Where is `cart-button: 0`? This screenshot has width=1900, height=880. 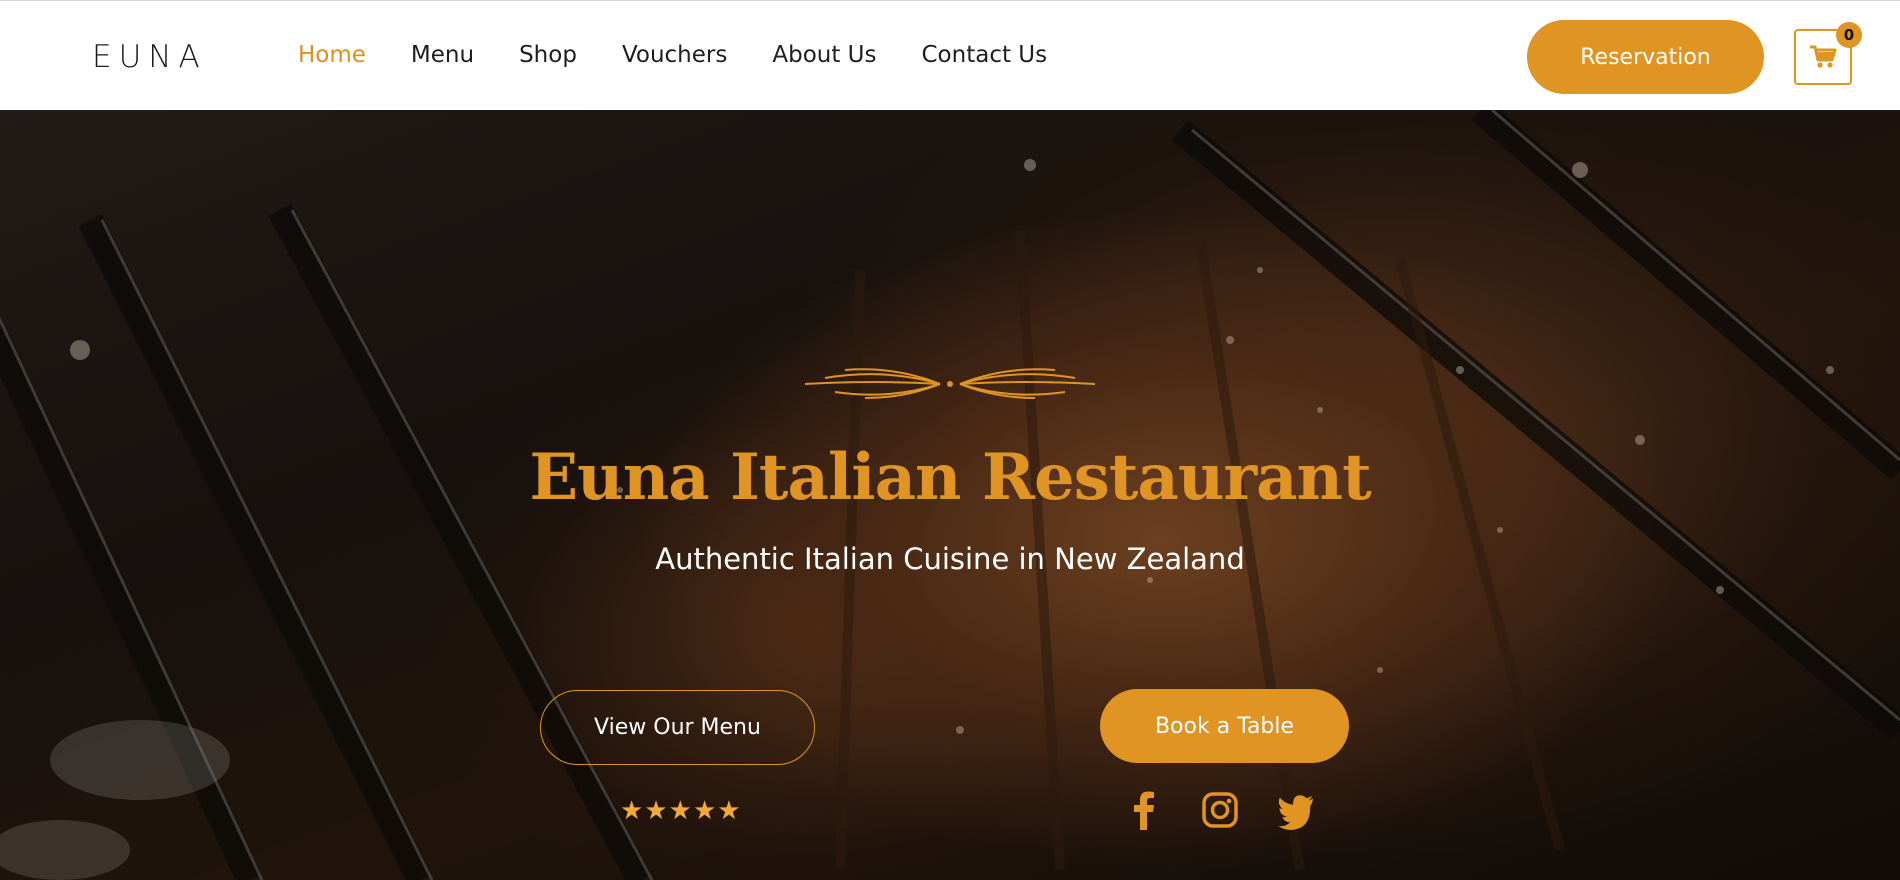
cart-button: 0 is located at coordinates (1828, 53).